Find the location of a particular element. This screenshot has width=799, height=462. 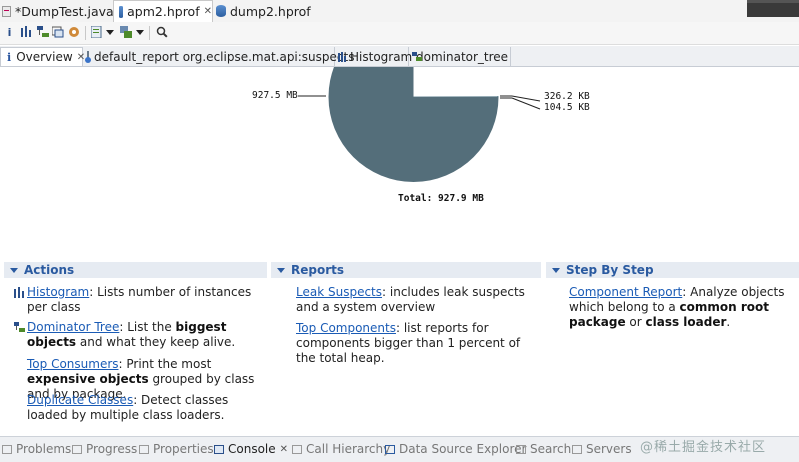

step-by-step-header: Step By Step is located at coordinates (672, 270).